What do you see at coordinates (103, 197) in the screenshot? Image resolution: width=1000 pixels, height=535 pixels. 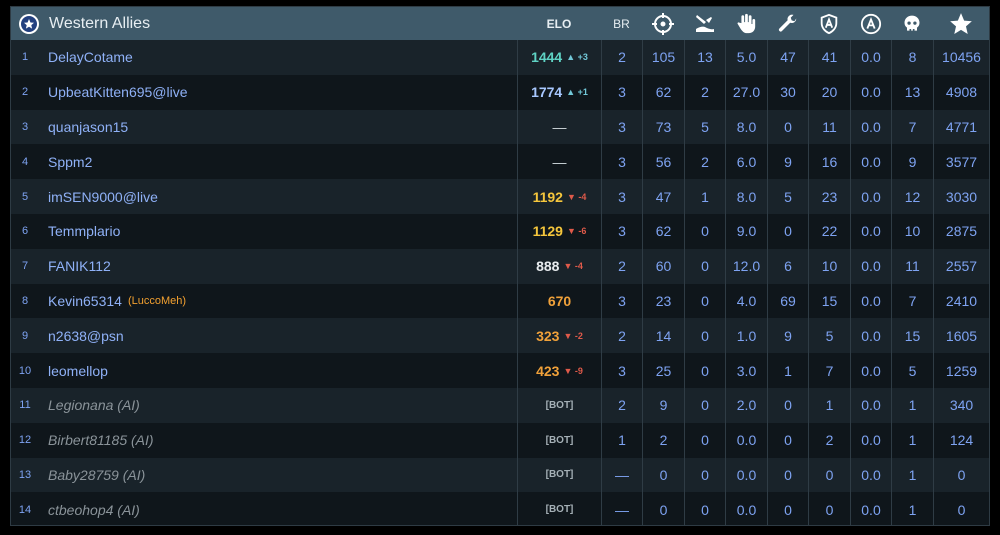 I see `player-name: imSEN9000@live` at bounding box center [103, 197].